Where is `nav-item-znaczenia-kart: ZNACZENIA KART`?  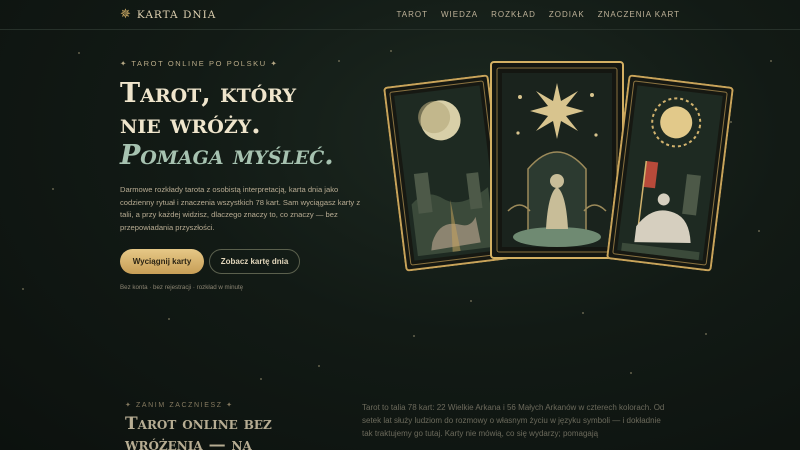 nav-item-znaczenia-kart: ZNACZENIA KART is located at coordinates (639, 14).